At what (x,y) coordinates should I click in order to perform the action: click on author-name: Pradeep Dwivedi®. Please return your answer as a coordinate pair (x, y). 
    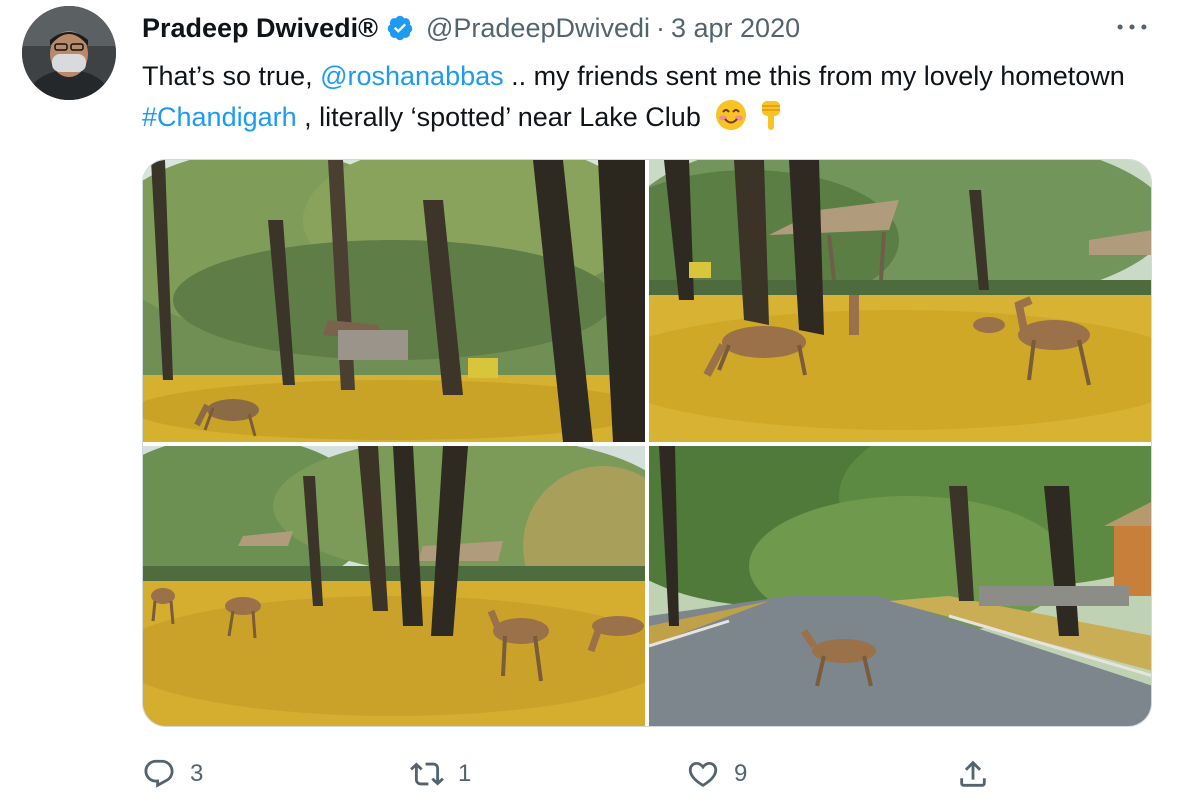
    Looking at the image, I should click on (260, 28).